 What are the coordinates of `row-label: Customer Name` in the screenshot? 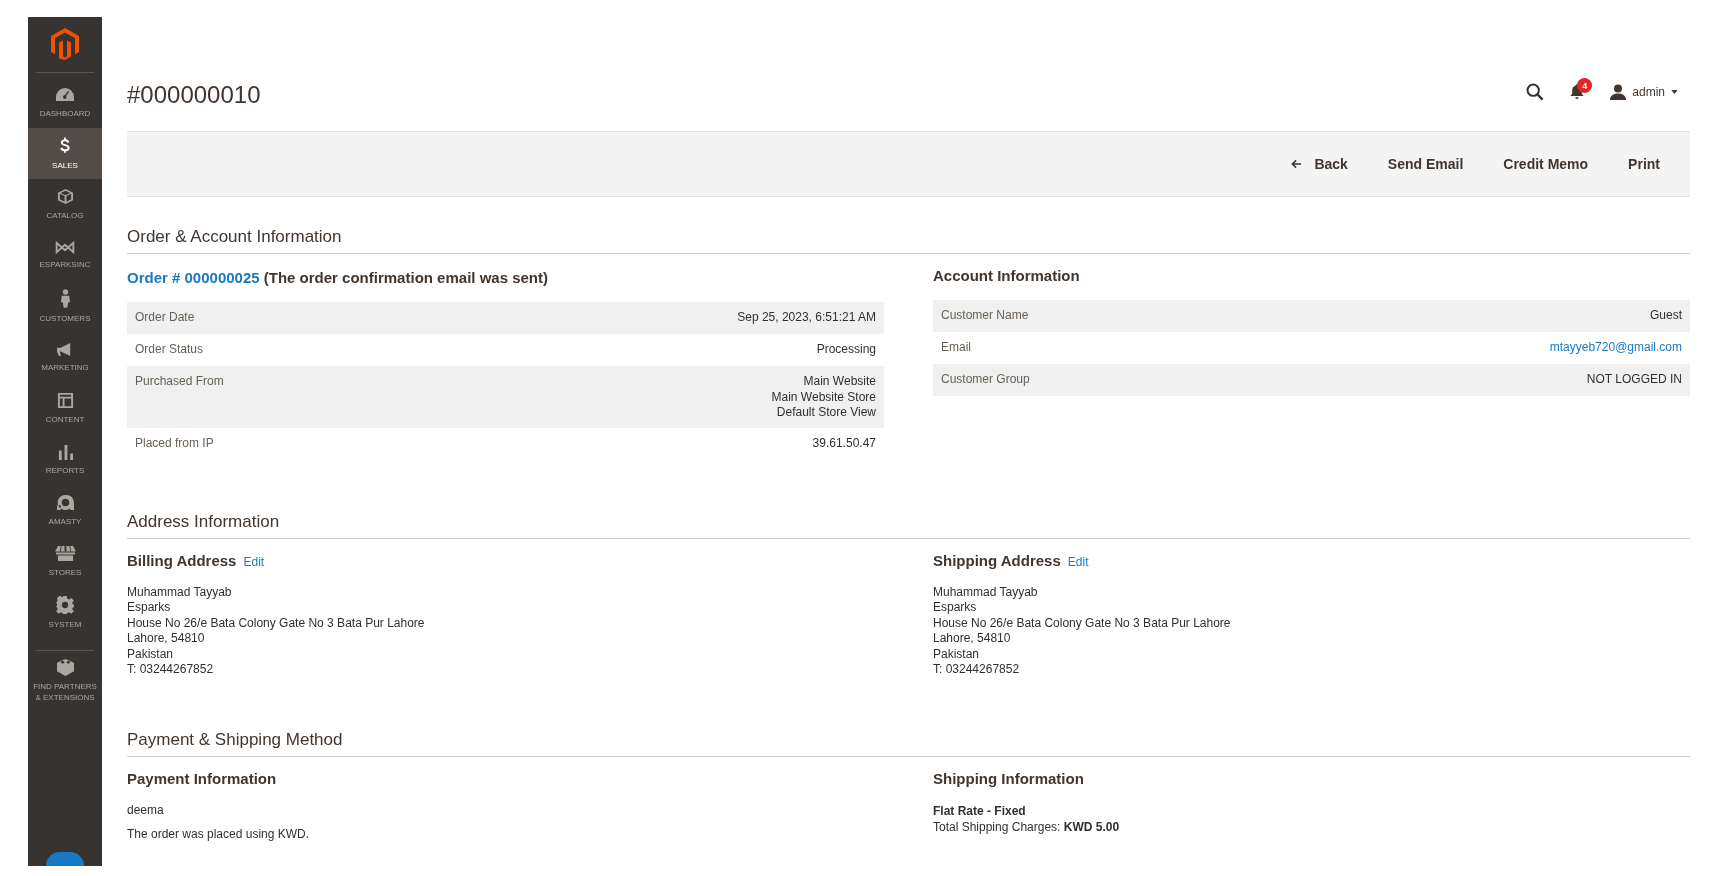 It's located at (985, 316).